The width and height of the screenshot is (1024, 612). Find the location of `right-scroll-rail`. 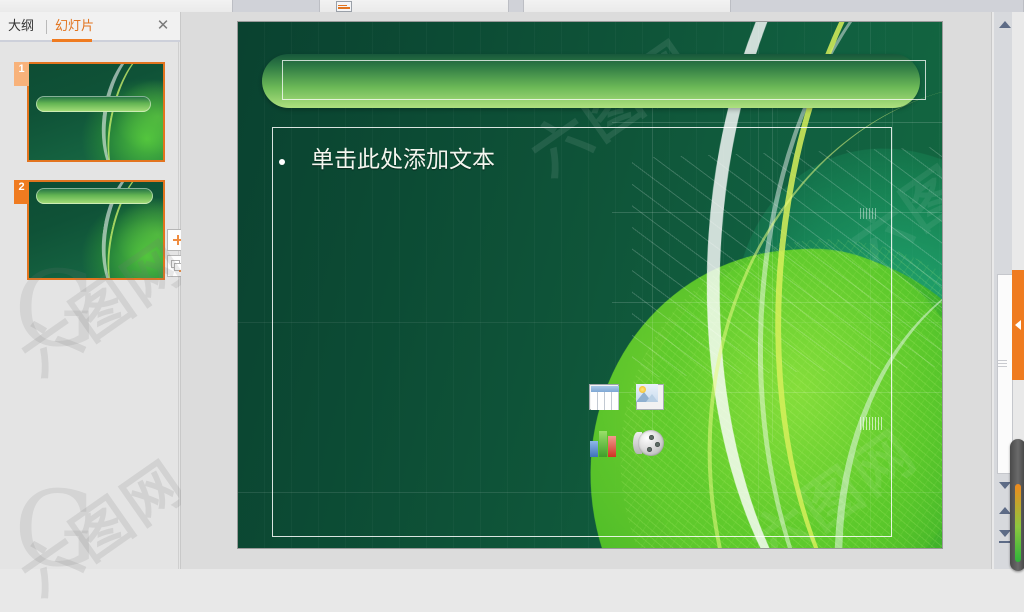

right-scroll-rail is located at coordinates (1007, 291).